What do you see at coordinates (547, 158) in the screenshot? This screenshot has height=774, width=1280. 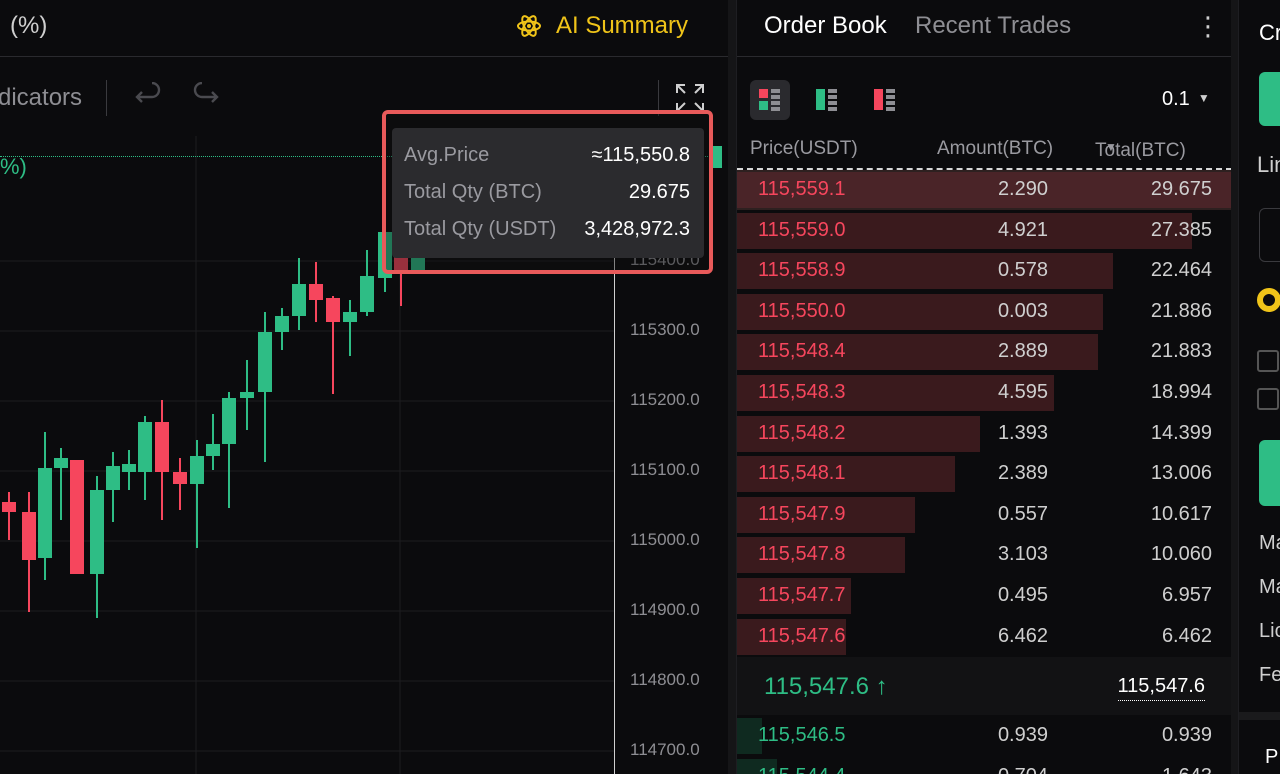 I see `tooltip-row-avg-price: Avg.Price ≈115,550.8` at bounding box center [547, 158].